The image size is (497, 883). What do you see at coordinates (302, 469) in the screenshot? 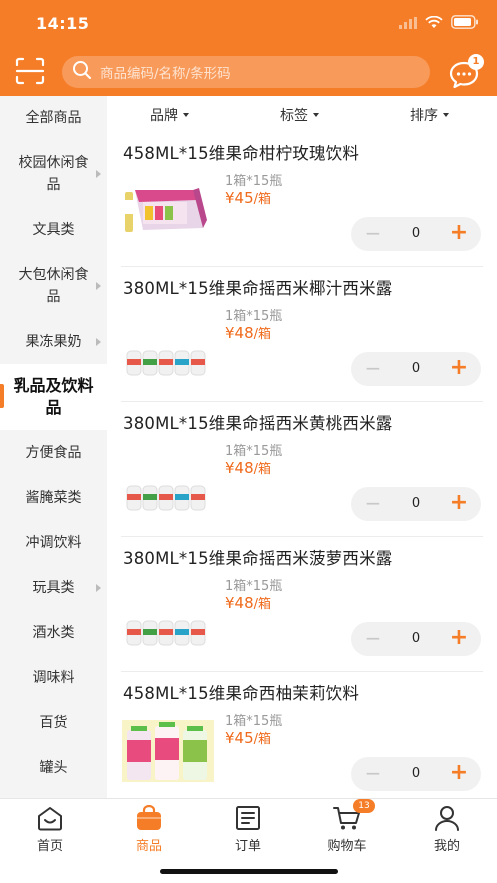
I see `product-item: 380ML*15维果命摇西米黄桃西米露 1箱*15瓶 ¥48/箱 − 0 +` at bounding box center [302, 469].